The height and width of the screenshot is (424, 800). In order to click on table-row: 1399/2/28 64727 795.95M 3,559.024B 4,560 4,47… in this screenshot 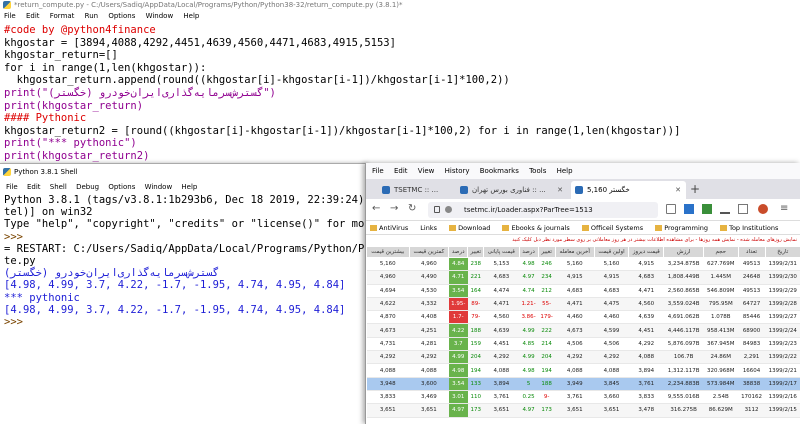, I will do `click(583, 304)`.